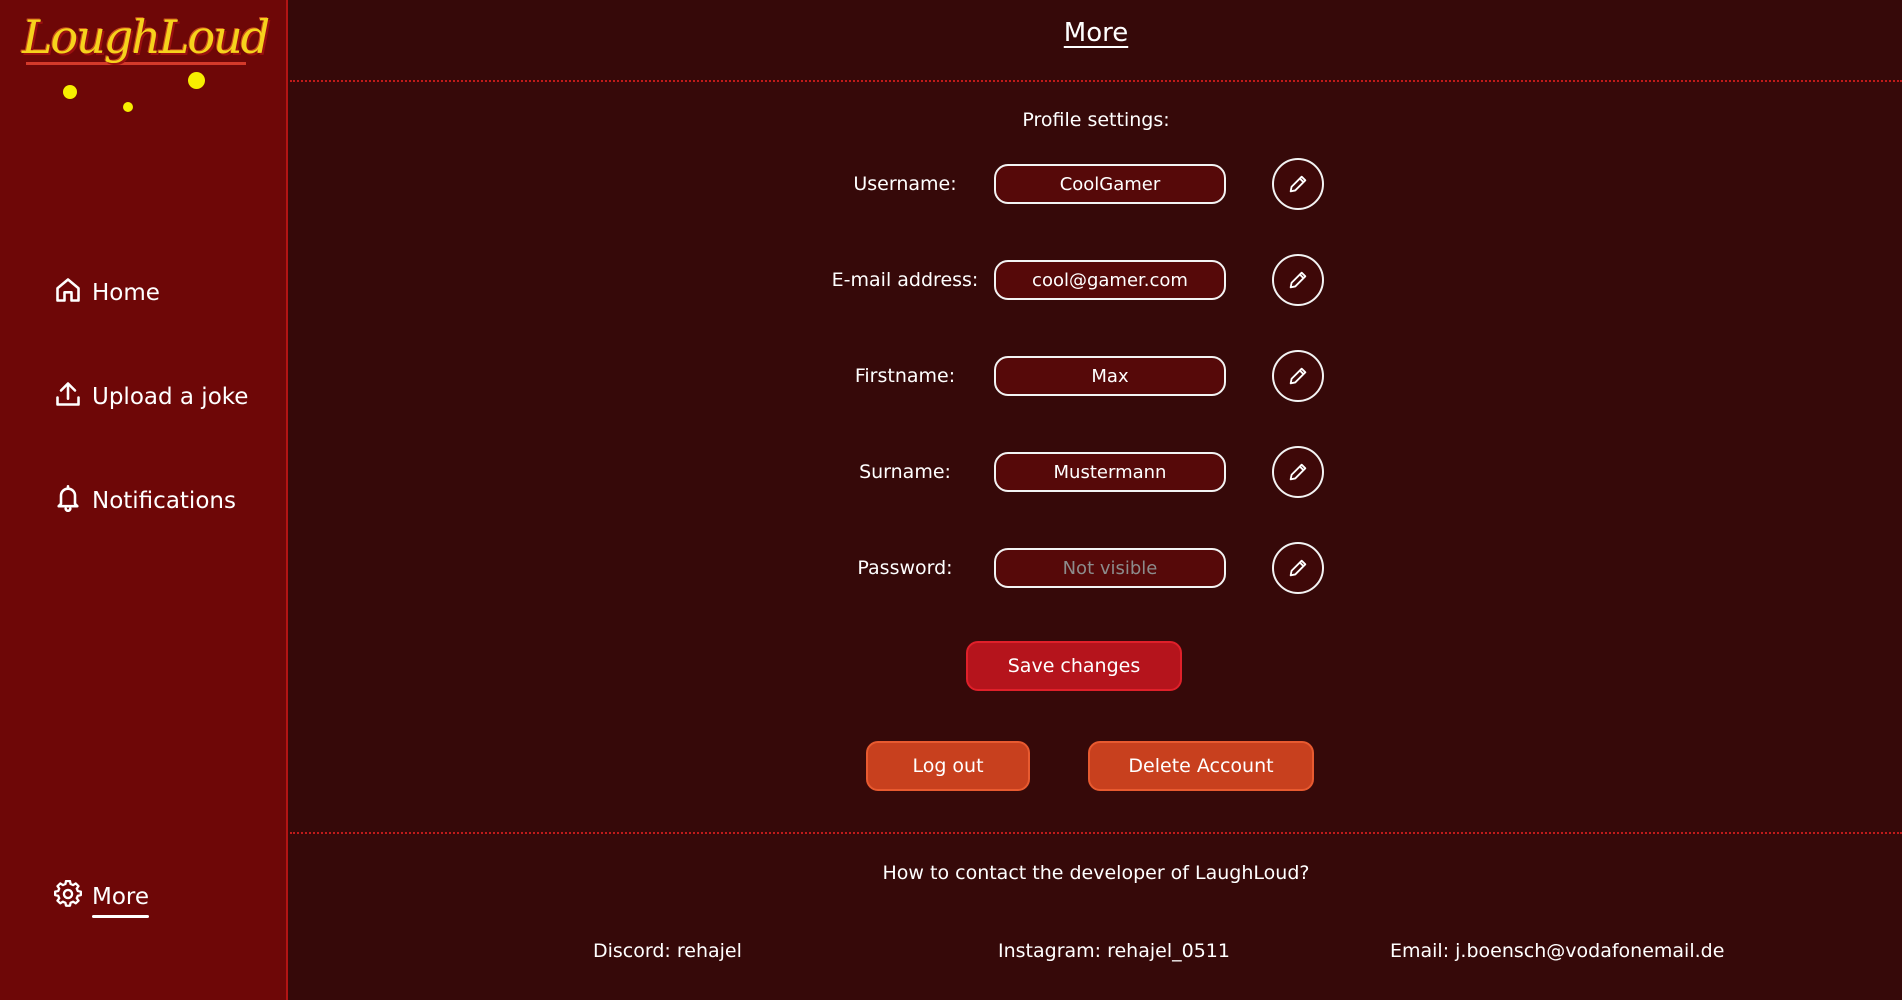  Describe the element at coordinates (68, 501) in the screenshot. I see `bell-icon` at that location.